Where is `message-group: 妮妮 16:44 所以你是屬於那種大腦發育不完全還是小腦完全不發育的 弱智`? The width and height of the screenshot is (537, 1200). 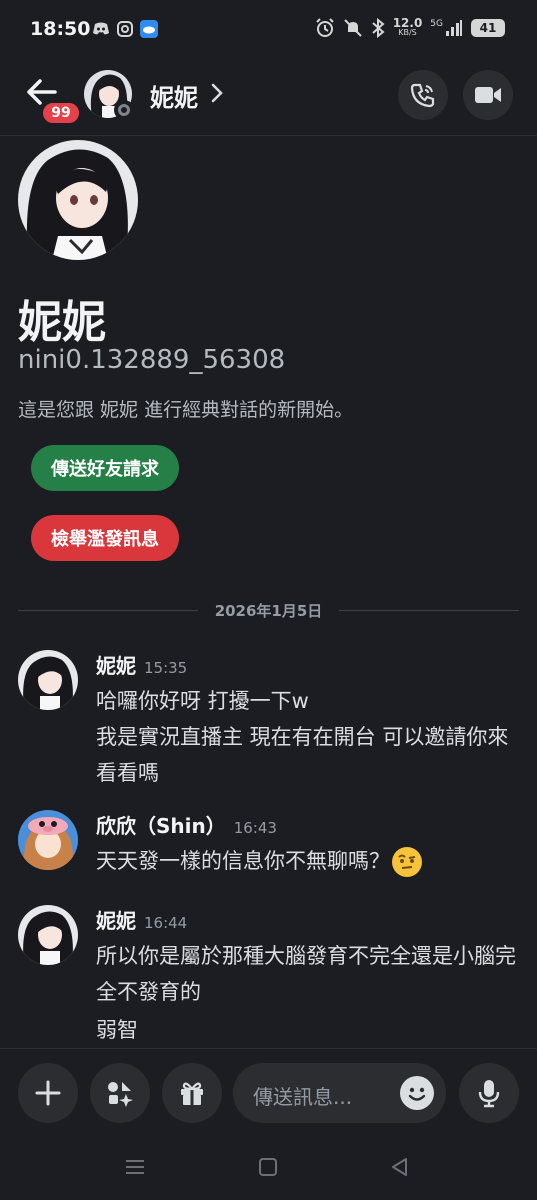 message-group: 妮妮 16:44 所以你是屬於那種大腦發育不完全還是小腦完全不發育的 弱智 is located at coordinates (270, 975).